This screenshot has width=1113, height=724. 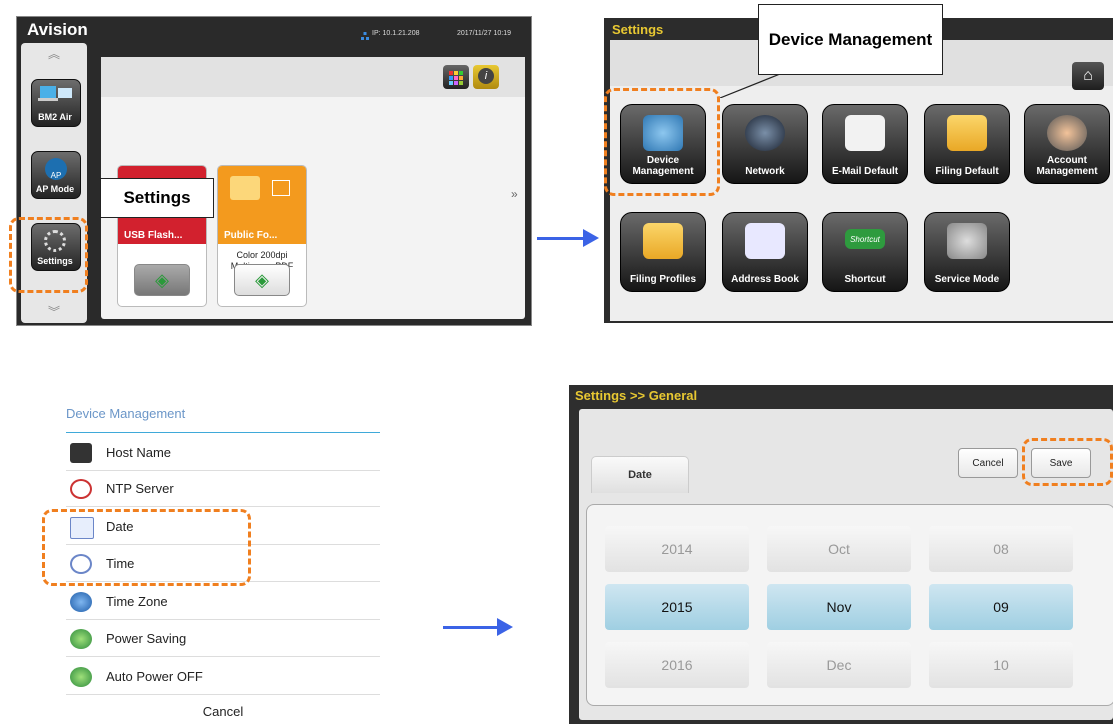 I want to click on day-option: 10, so click(x=1001, y=665).